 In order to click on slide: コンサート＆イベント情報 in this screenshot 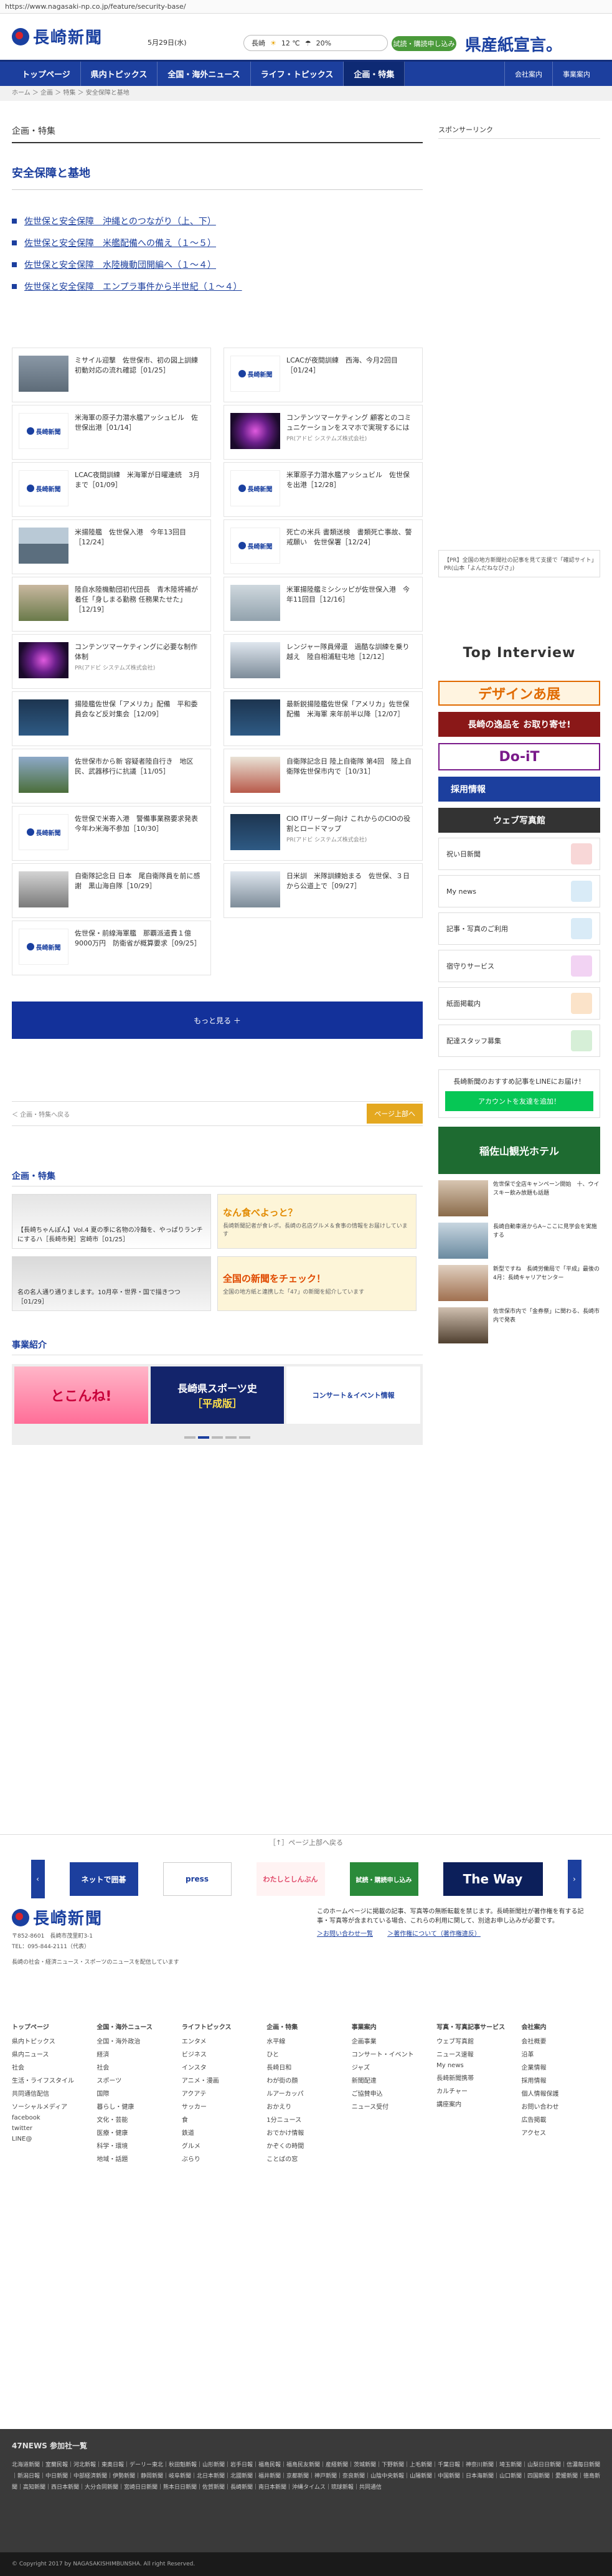, I will do `click(353, 1395)`.